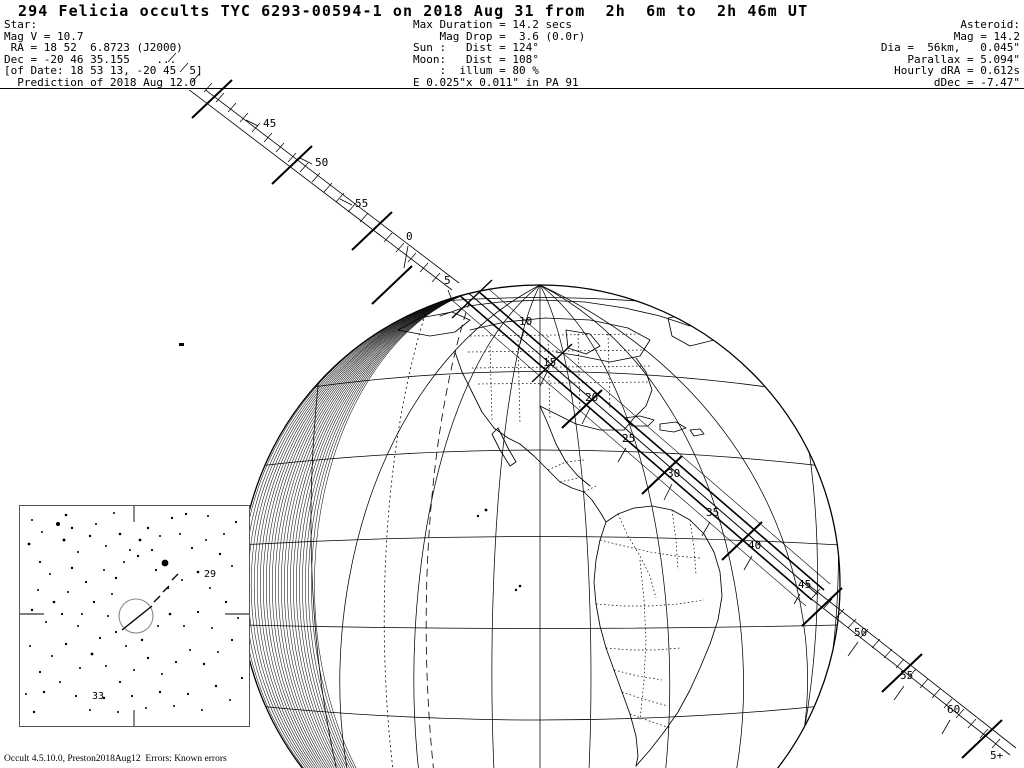 The width and height of the screenshot is (1024, 768). I want to click on track-time-label: 30, so click(673, 473).